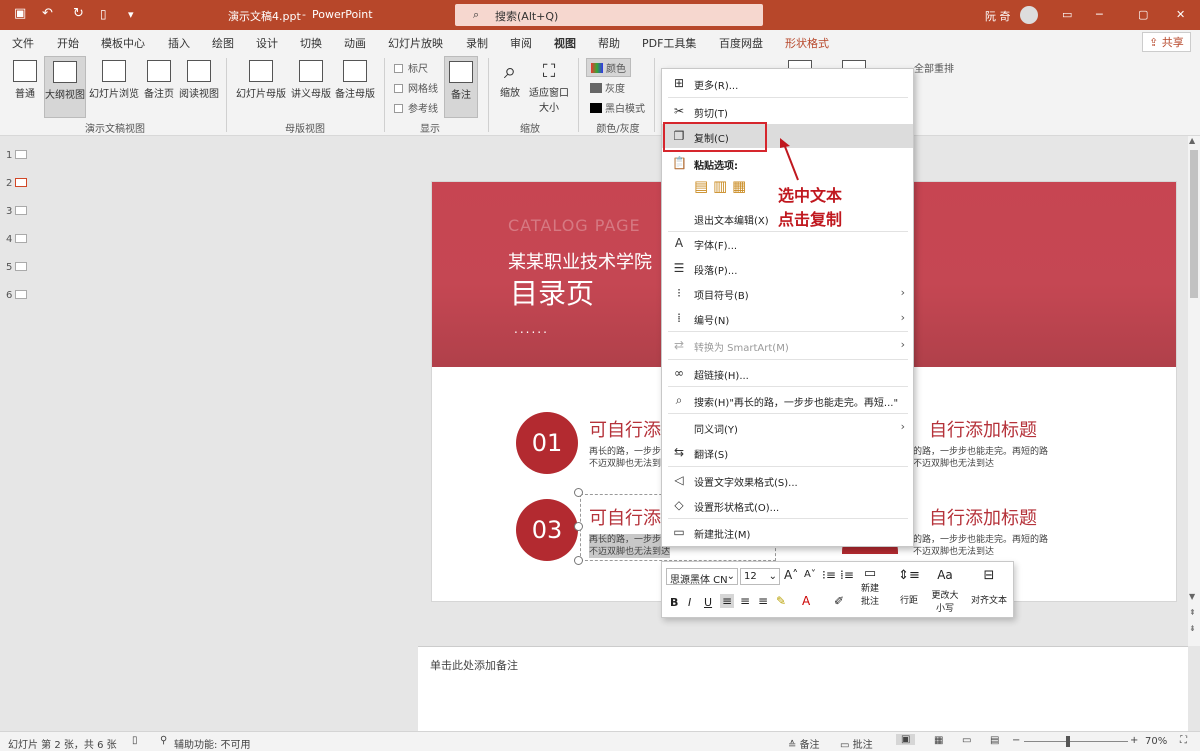 The width and height of the screenshot is (1200, 751). I want to click on tab-home: 开始, so click(68, 43).